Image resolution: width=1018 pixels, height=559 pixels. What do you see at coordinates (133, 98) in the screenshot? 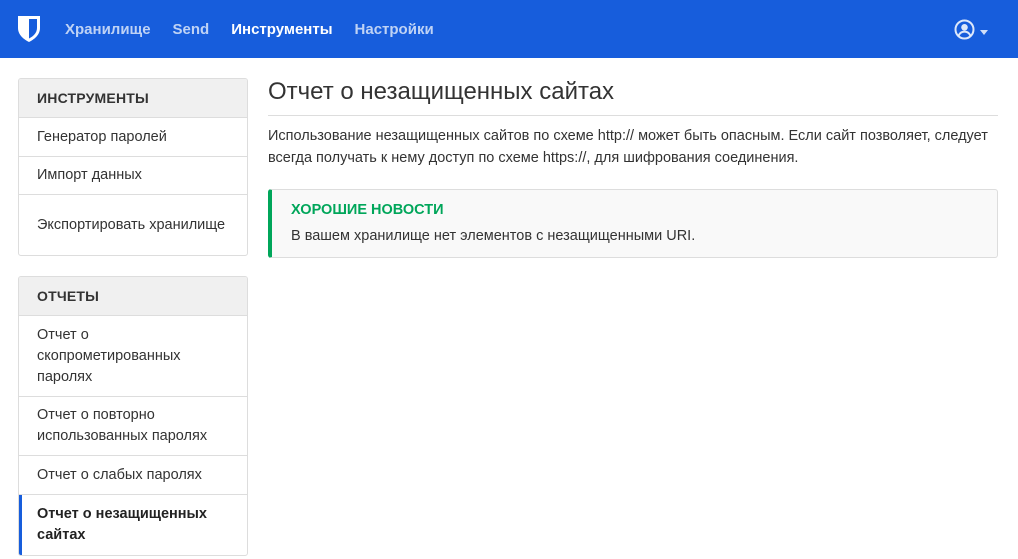
I see `tools-menu-header: ИНСТРУМЕНТЫ` at bounding box center [133, 98].